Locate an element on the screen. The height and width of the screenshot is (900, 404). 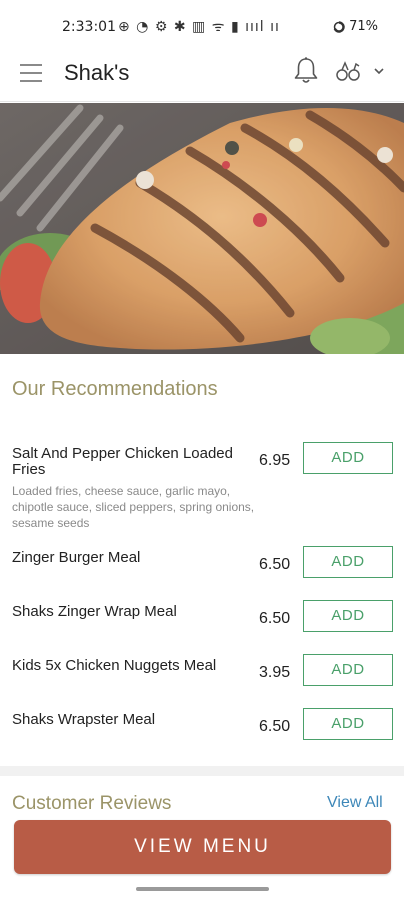
battery-level: 71% is located at coordinates (363, 26).